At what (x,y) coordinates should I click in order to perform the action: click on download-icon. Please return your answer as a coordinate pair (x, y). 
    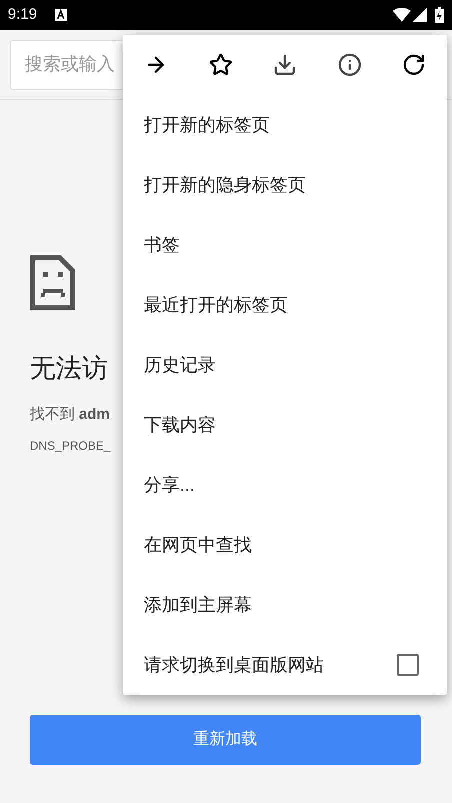
    Looking at the image, I should click on (285, 65).